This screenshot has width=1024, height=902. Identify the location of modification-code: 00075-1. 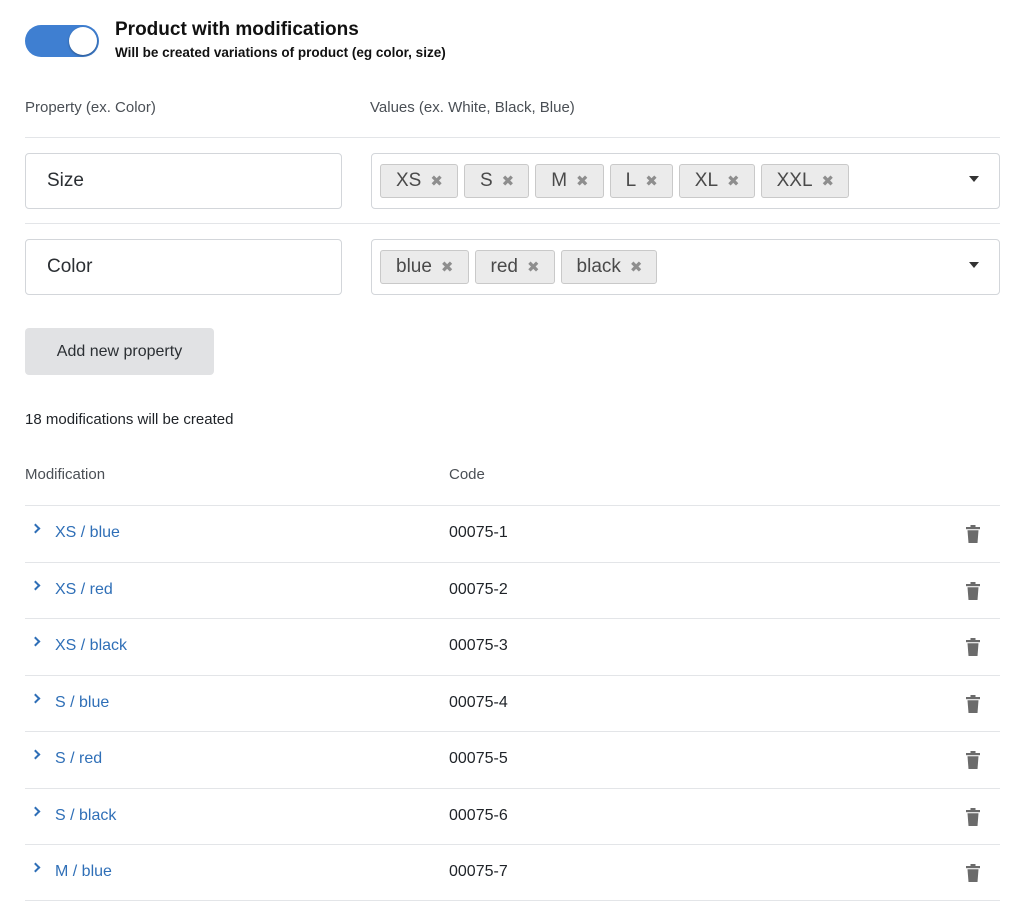
(478, 532).